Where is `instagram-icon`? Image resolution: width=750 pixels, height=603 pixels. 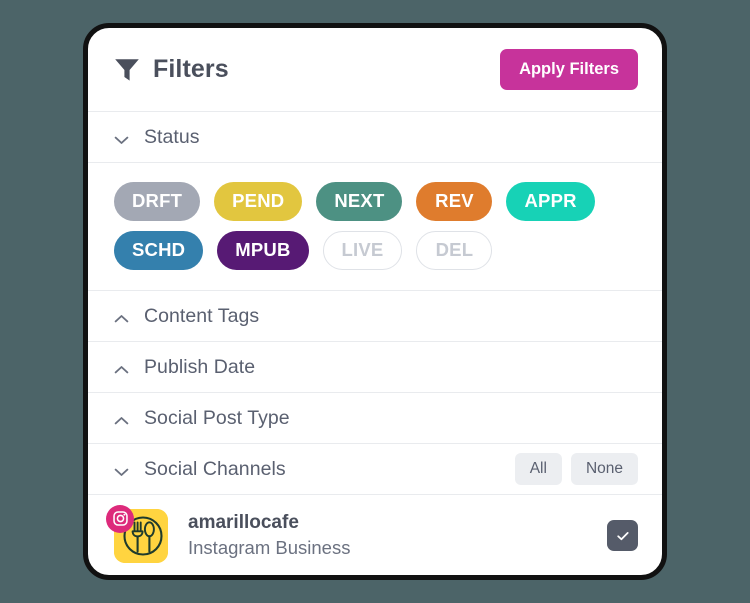 instagram-icon is located at coordinates (120, 518).